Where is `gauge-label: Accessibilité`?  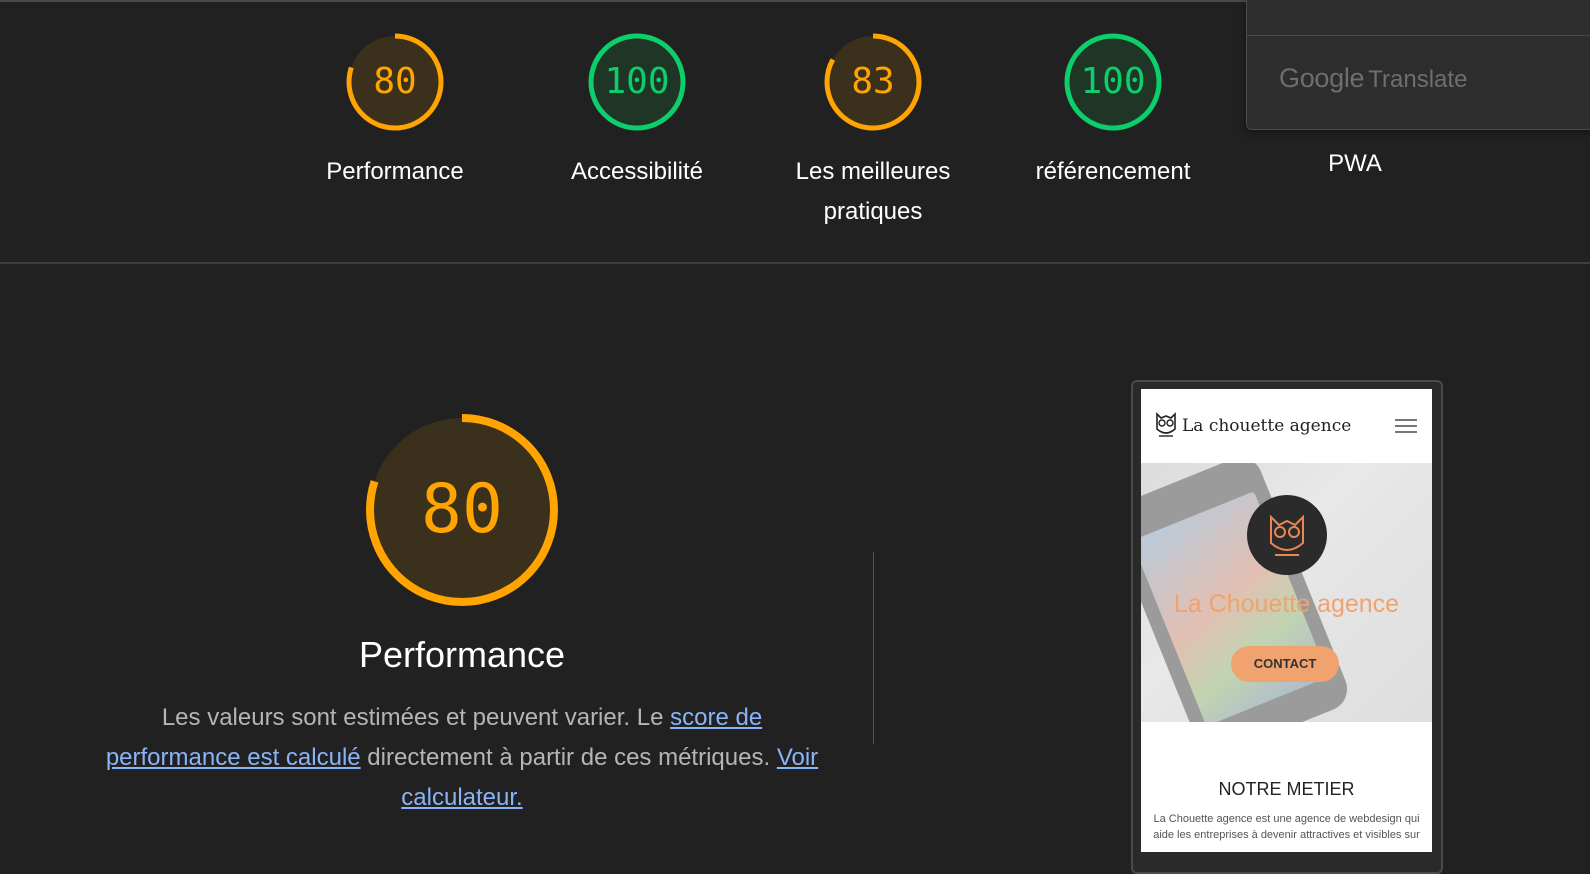 gauge-label: Accessibilité is located at coordinates (637, 171).